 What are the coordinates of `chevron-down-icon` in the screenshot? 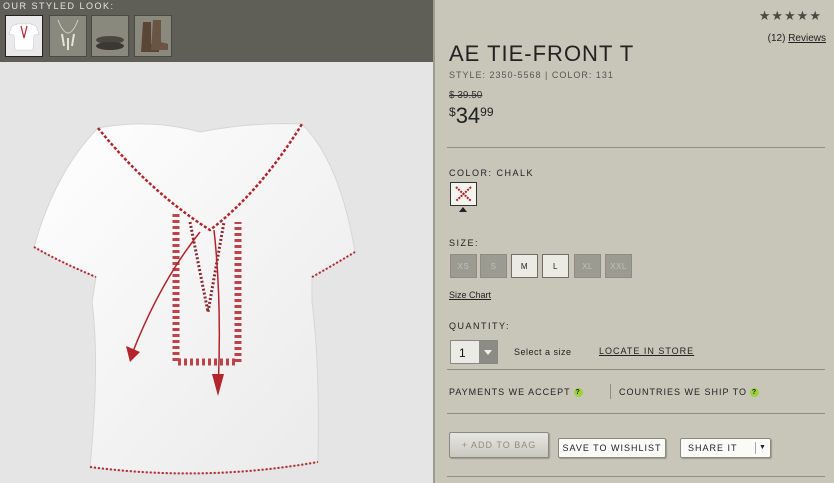 It's located at (488, 352).